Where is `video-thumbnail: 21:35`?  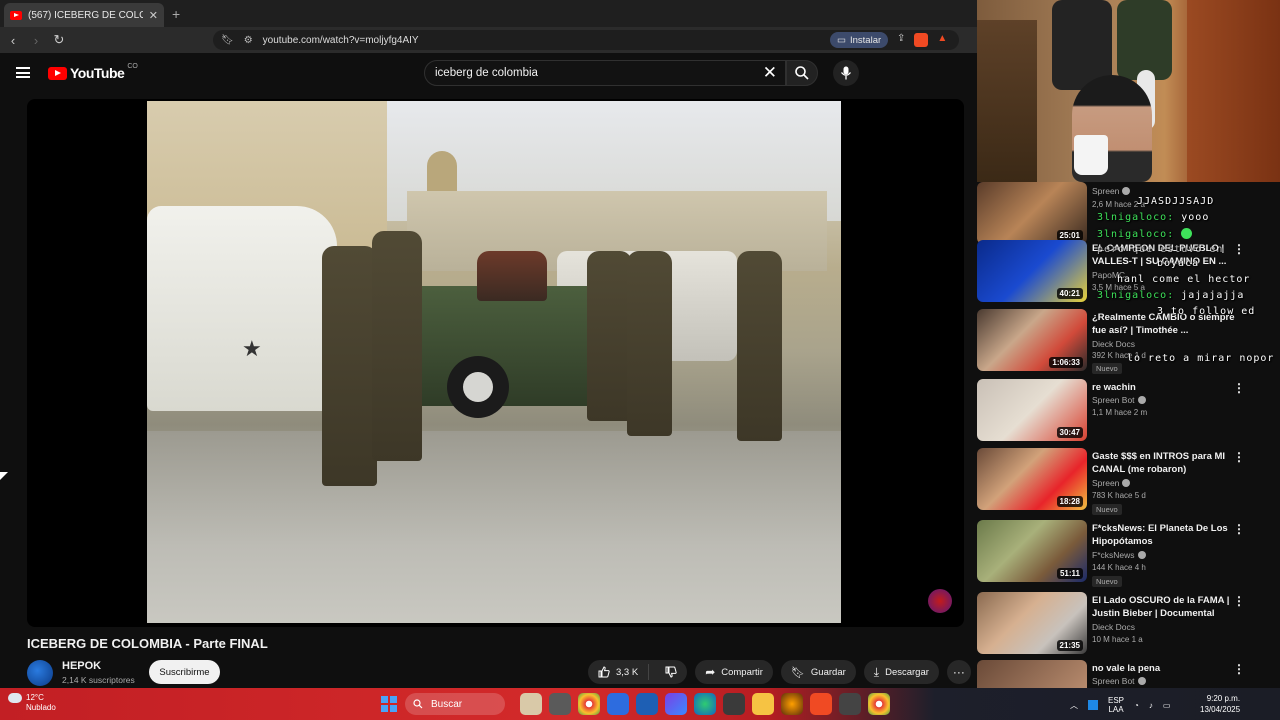 video-thumbnail: 21:35 is located at coordinates (1032, 623).